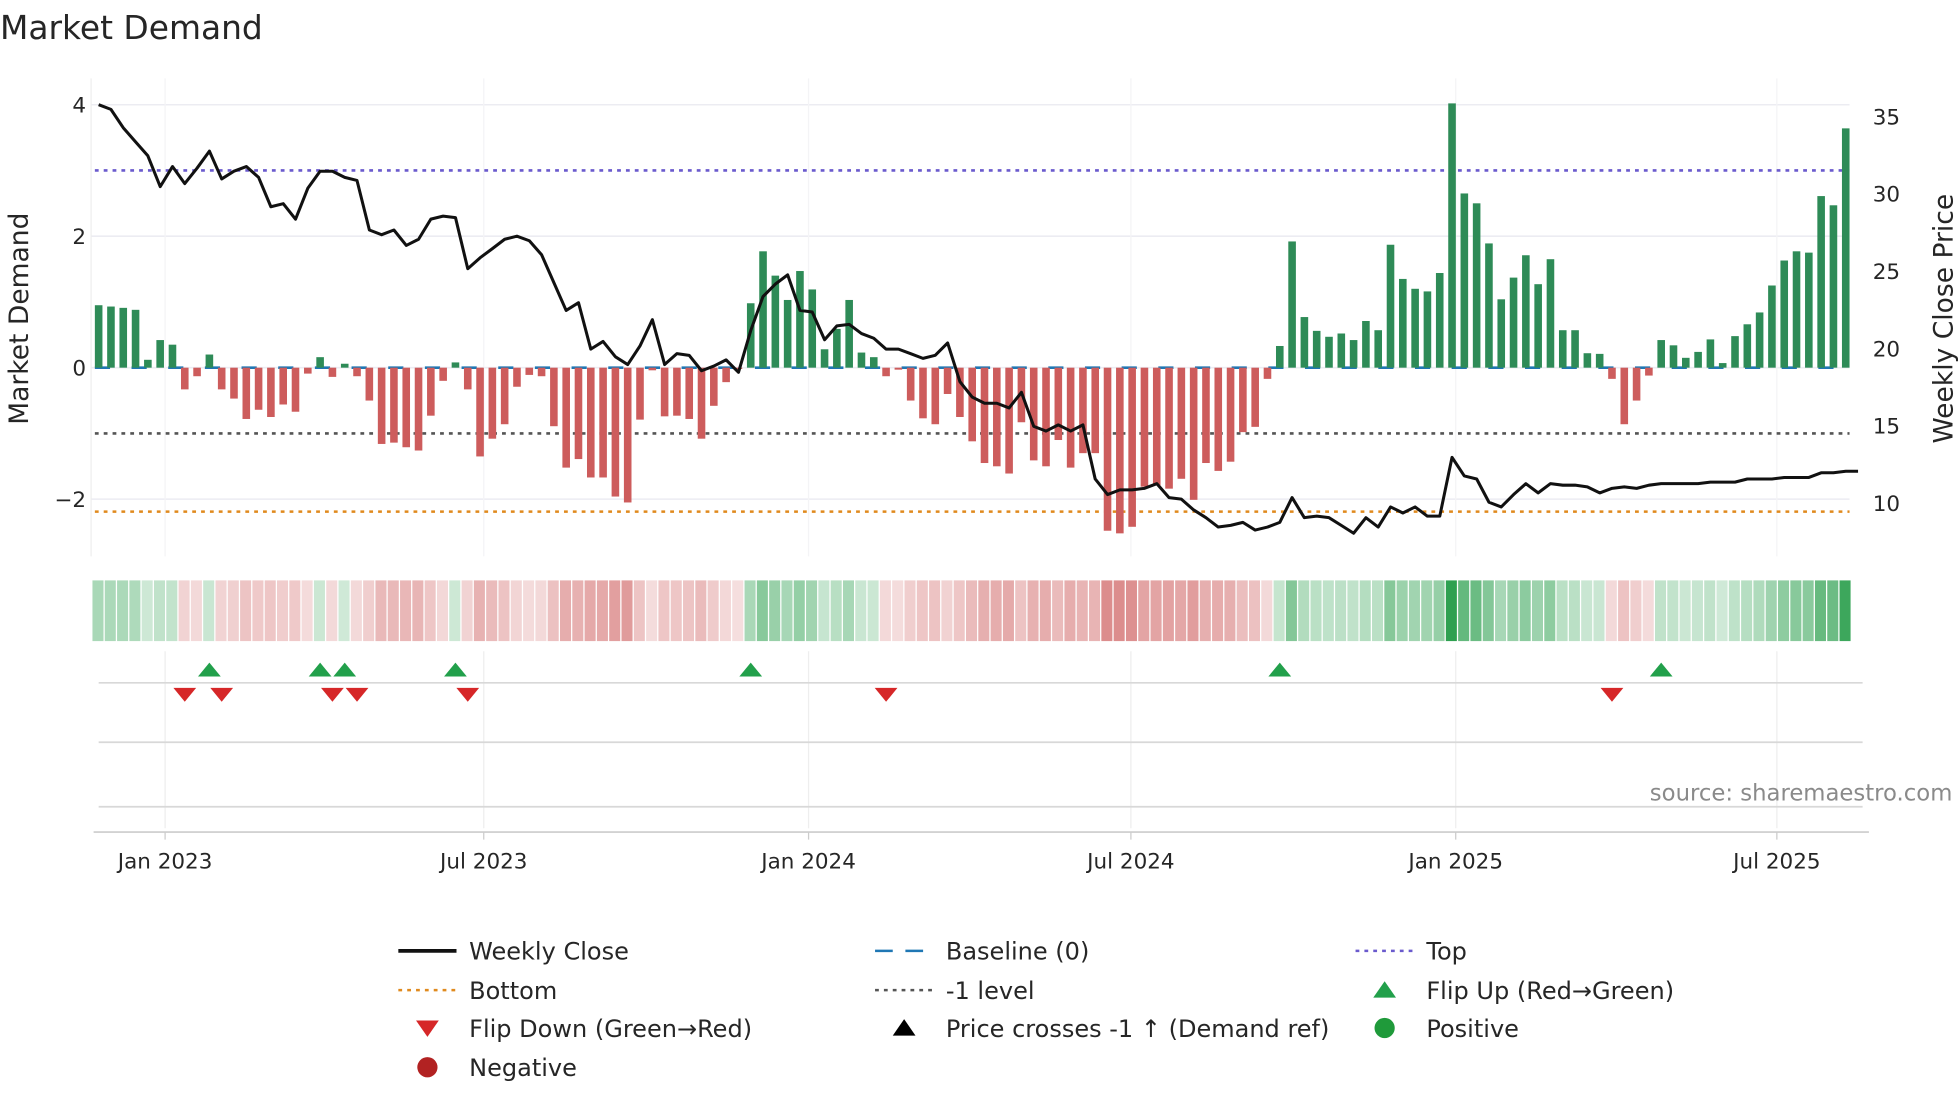 This screenshot has width=1960, height=1102. I want to click on y2-tick-label: 25, so click(1886, 272).